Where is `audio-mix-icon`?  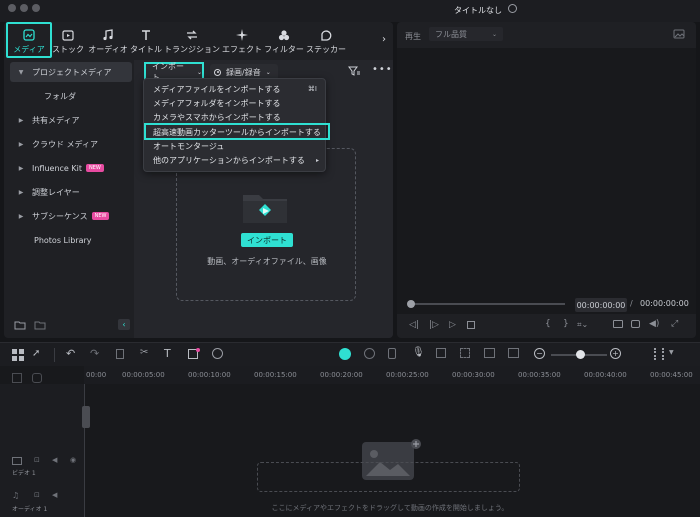
audio-mix-icon is located at coordinates (441, 353).